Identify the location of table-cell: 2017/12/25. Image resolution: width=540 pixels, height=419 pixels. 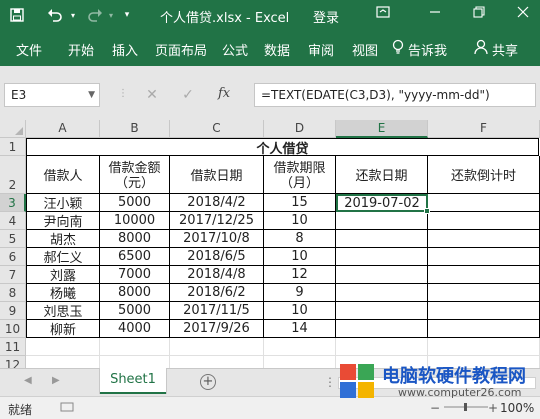
(217, 221).